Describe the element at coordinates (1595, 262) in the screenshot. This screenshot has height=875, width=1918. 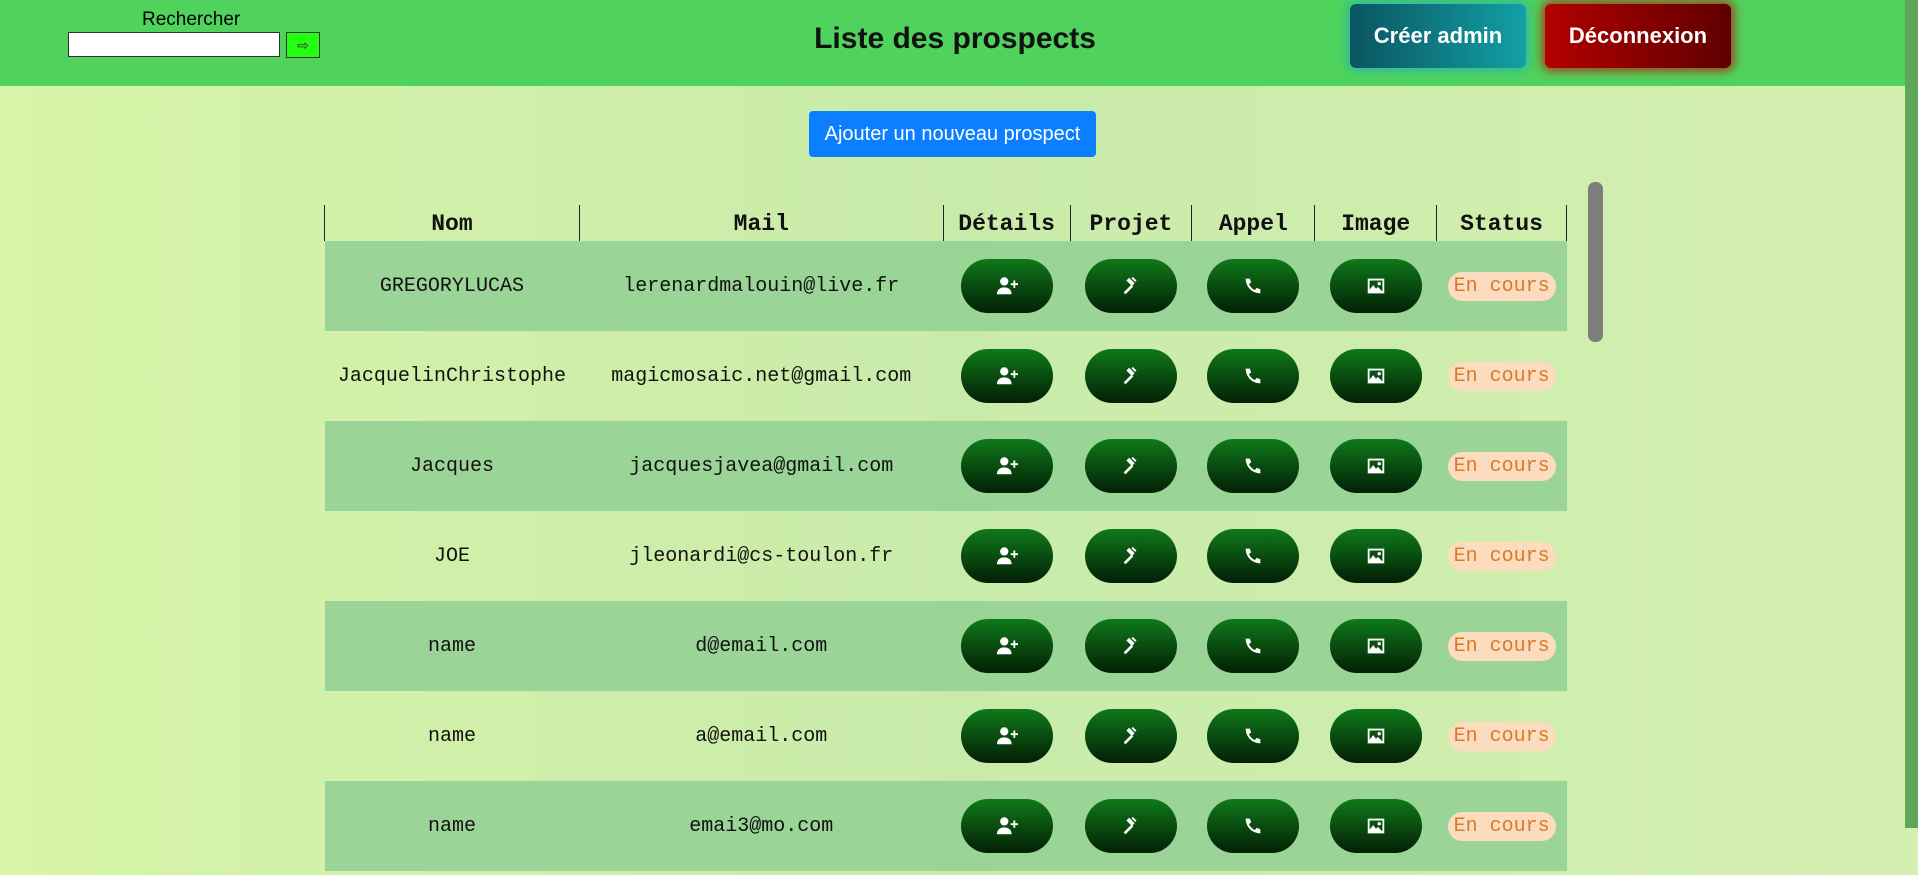
I see `table-scrollbar-thumb` at that location.